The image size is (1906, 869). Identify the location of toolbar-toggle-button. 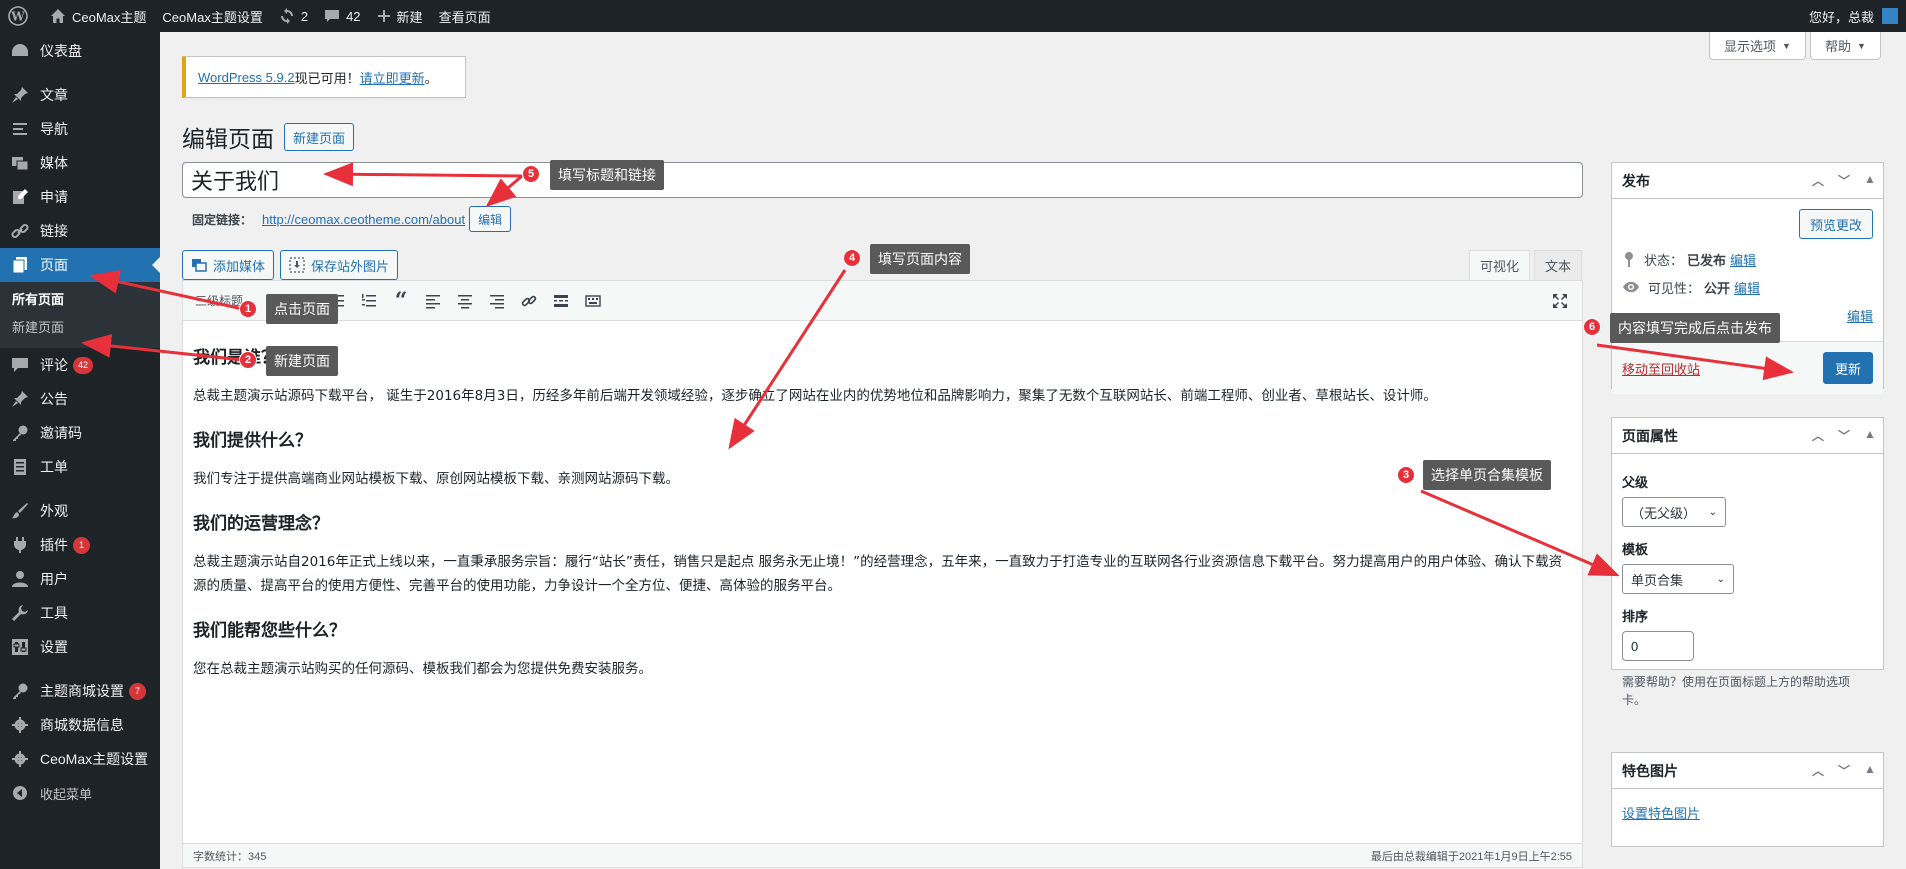
(593, 301).